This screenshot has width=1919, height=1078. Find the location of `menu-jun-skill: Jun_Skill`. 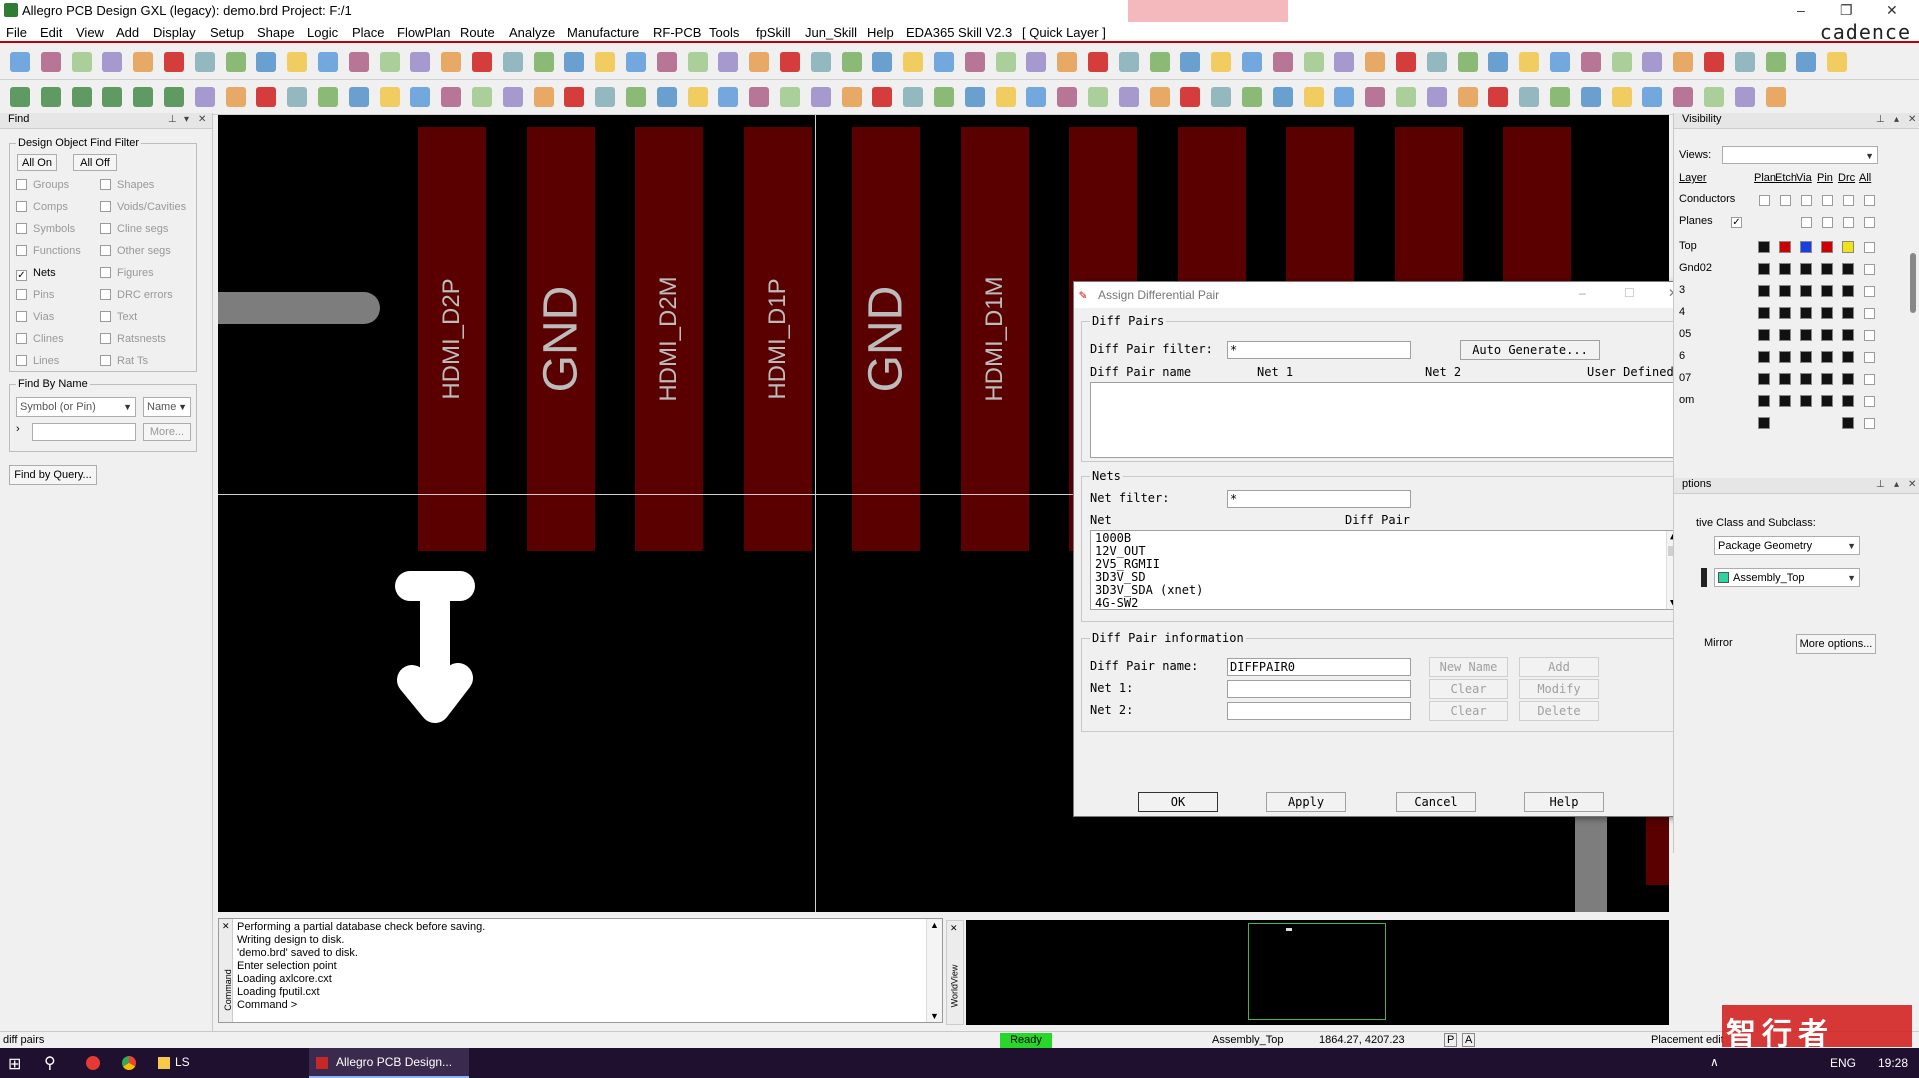

menu-jun-skill: Jun_Skill is located at coordinates (831, 32).